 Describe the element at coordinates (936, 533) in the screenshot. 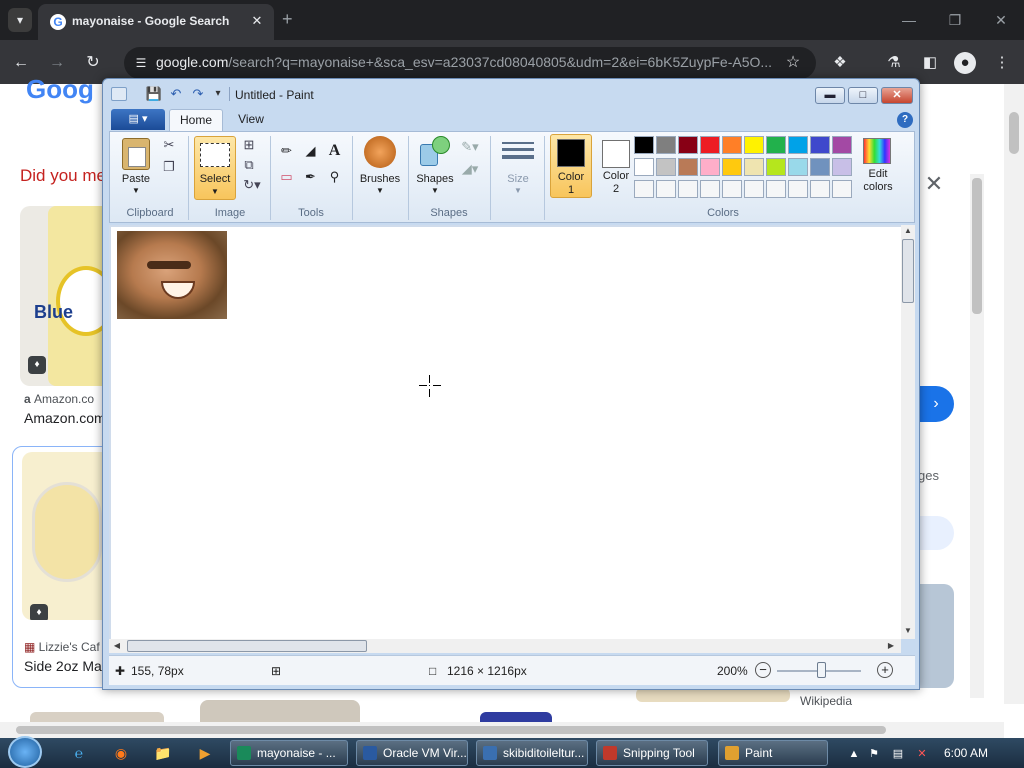

I see `action-pill-button` at that location.